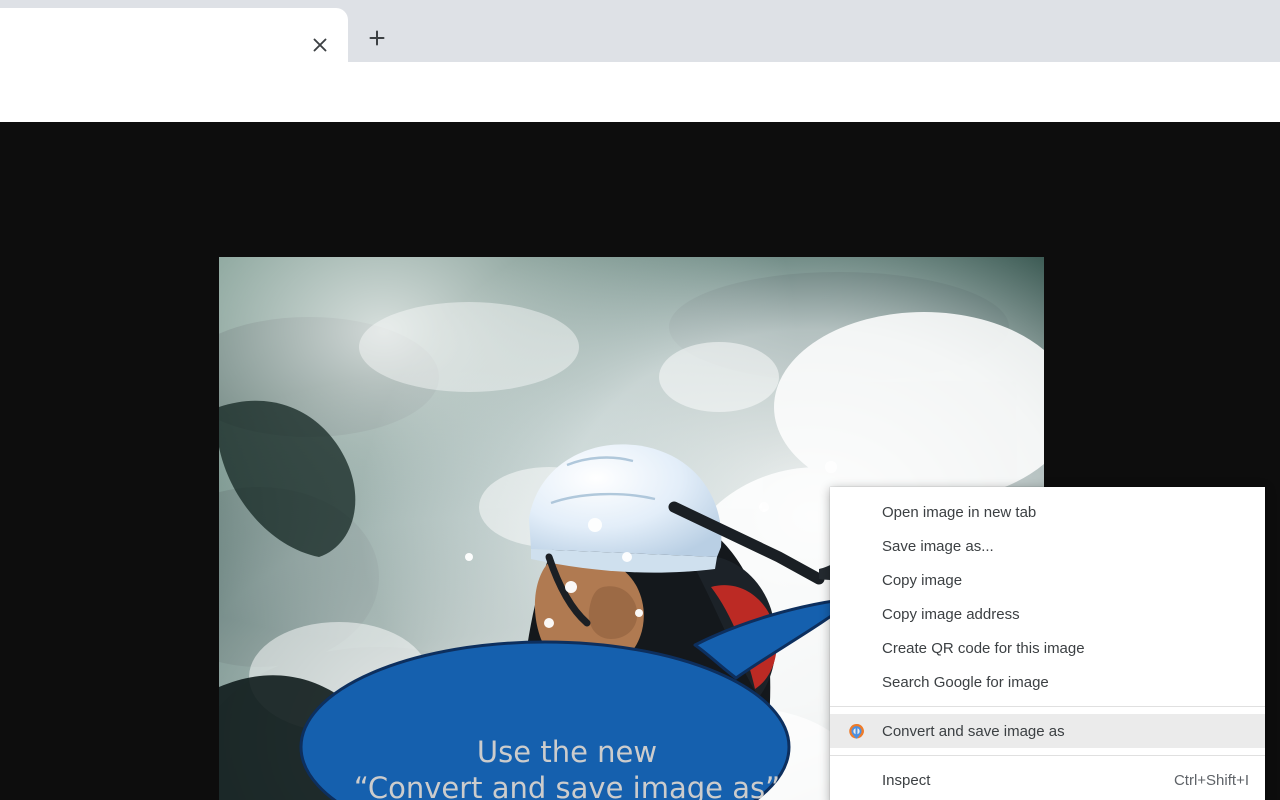 Image resolution: width=1280 pixels, height=800 pixels. What do you see at coordinates (959, 512) in the screenshot?
I see `menu-item-label: Open image in new tab` at bounding box center [959, 512].